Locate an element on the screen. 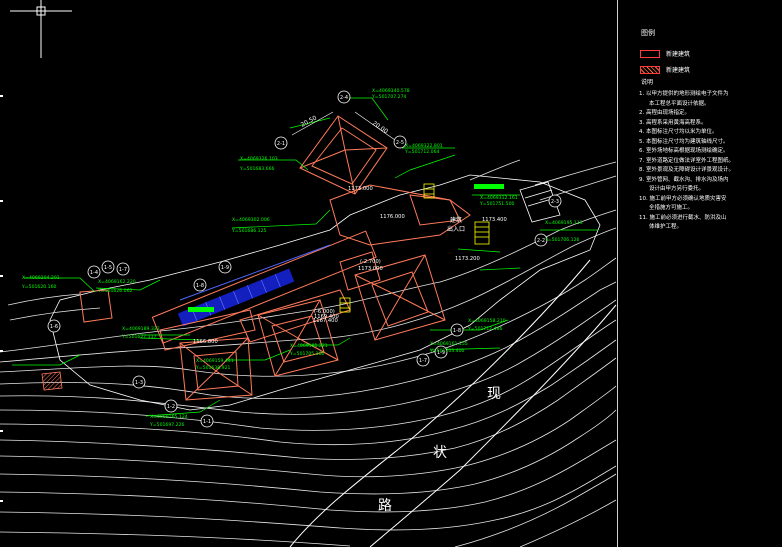  svg-text: 出入口 is located at coordinates (456, 229).